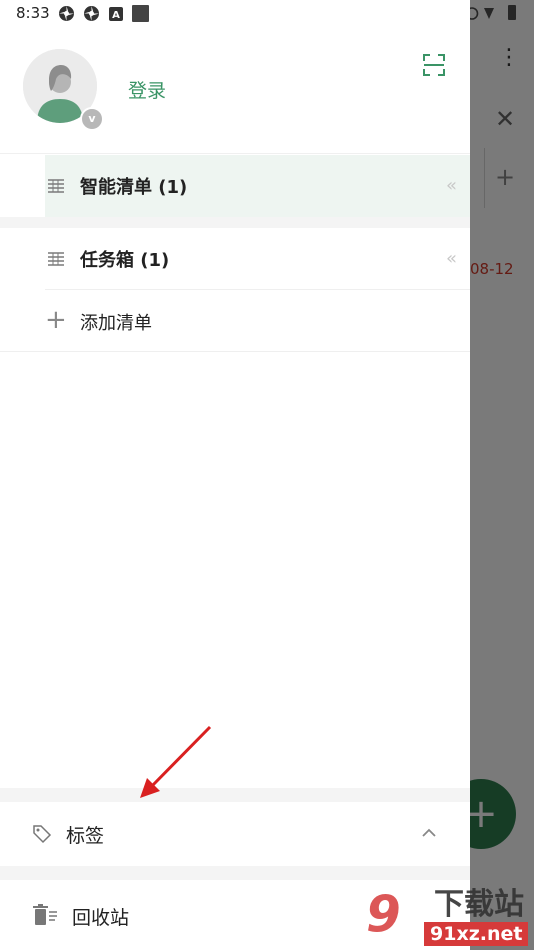 The image size is (534, 950). Describe the element at coordinates (479, 904) in the screenshot. I see `watermark-title: 下载站` at that location.